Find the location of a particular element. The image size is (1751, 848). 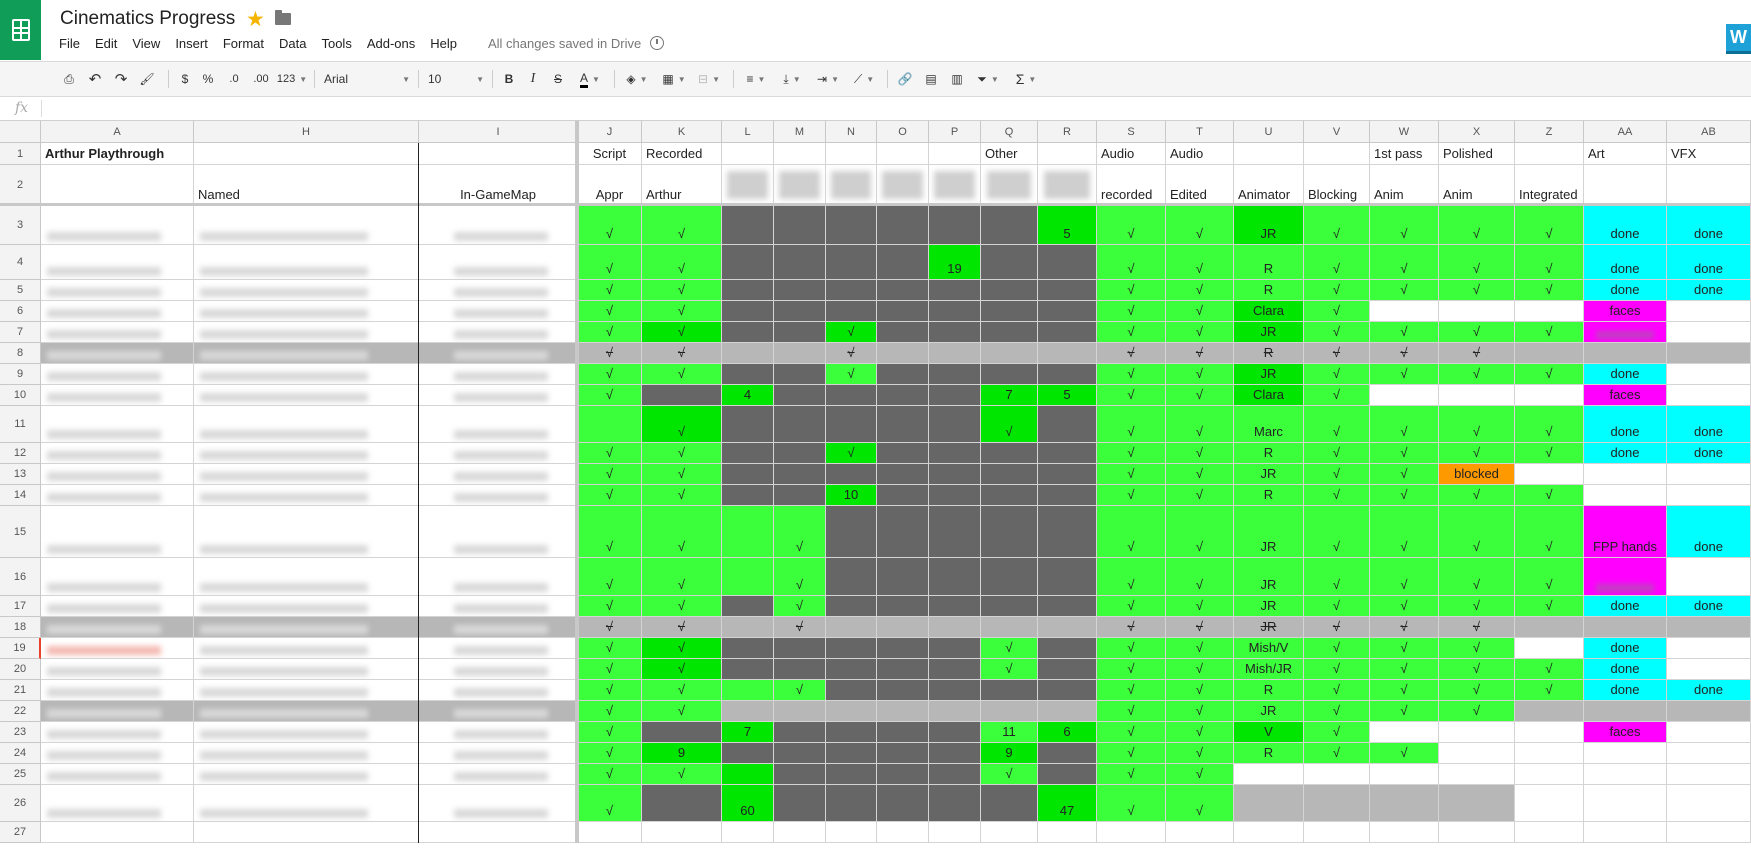

font-select: Arial ▼ is located at coordinates (367, 79).